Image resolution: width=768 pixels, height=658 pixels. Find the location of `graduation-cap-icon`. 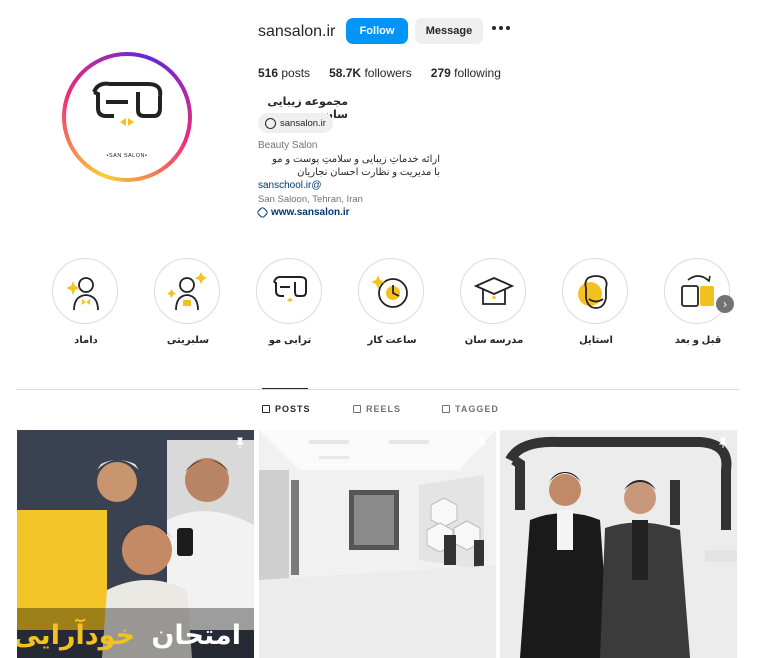

graduation-cap-icon is located at coordinates (493, 291).